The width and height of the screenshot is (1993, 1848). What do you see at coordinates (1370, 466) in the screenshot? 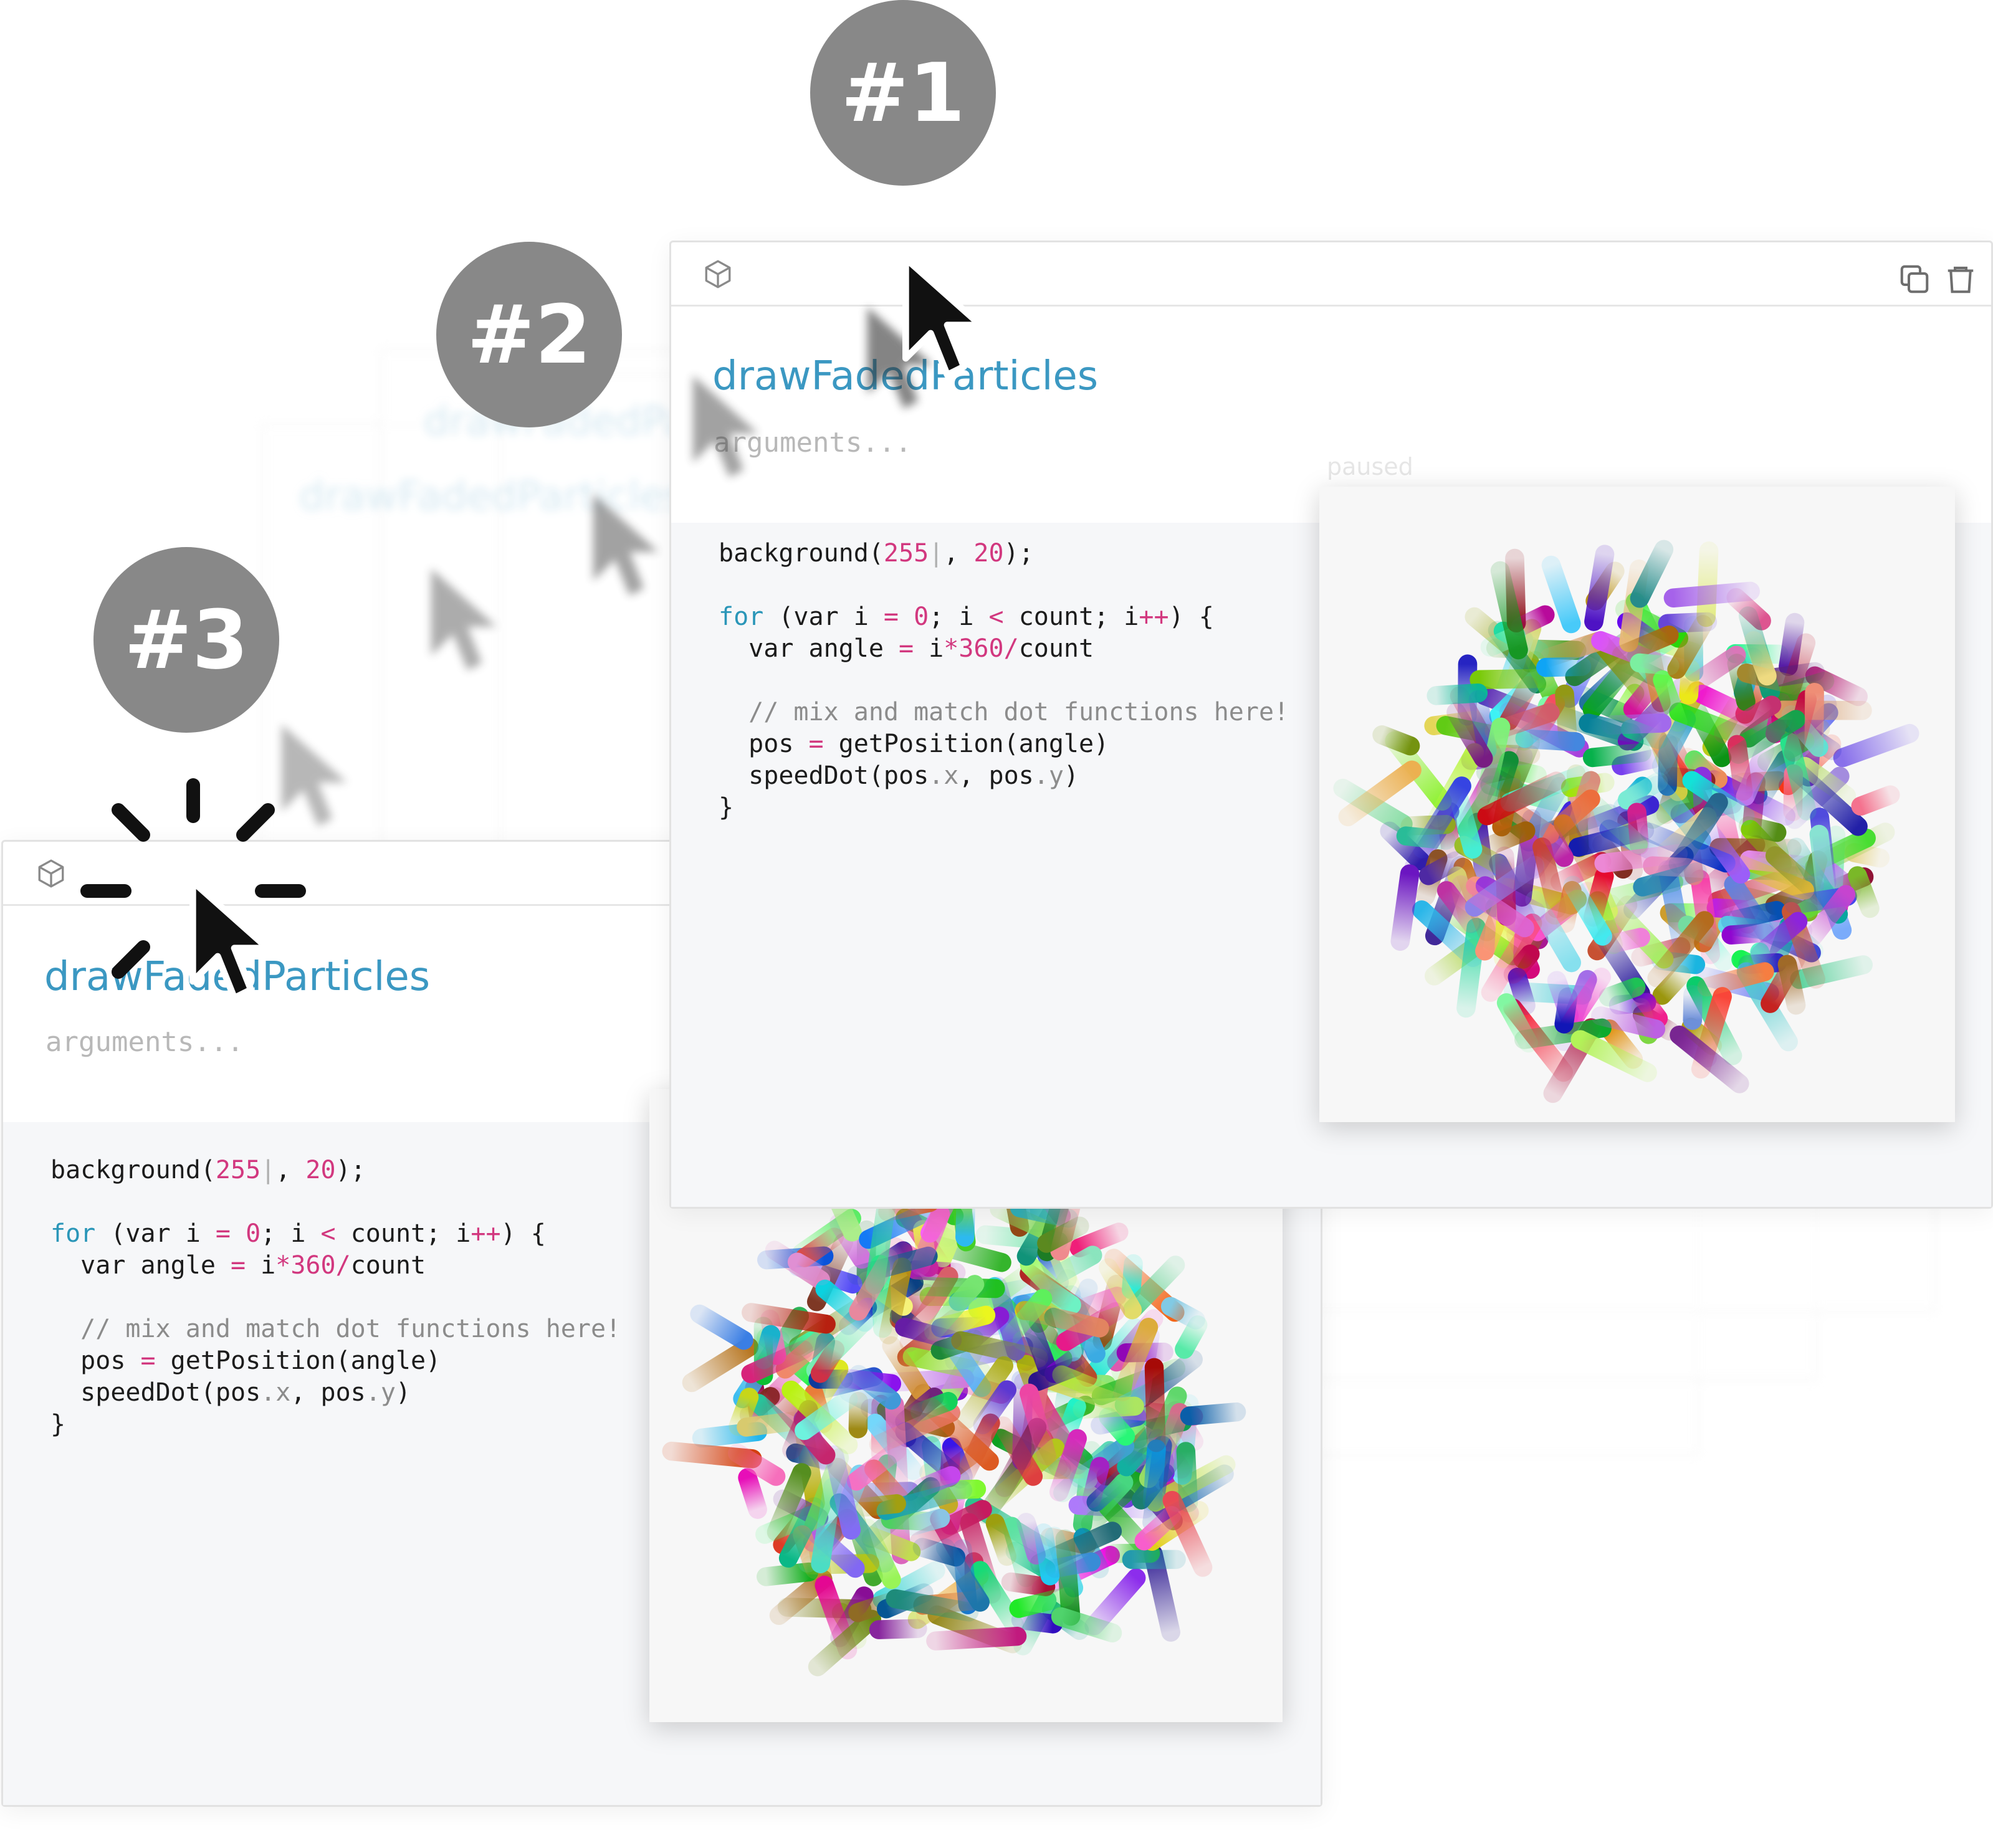
I see `status-label: paused` at bounding box center [1370, 466].